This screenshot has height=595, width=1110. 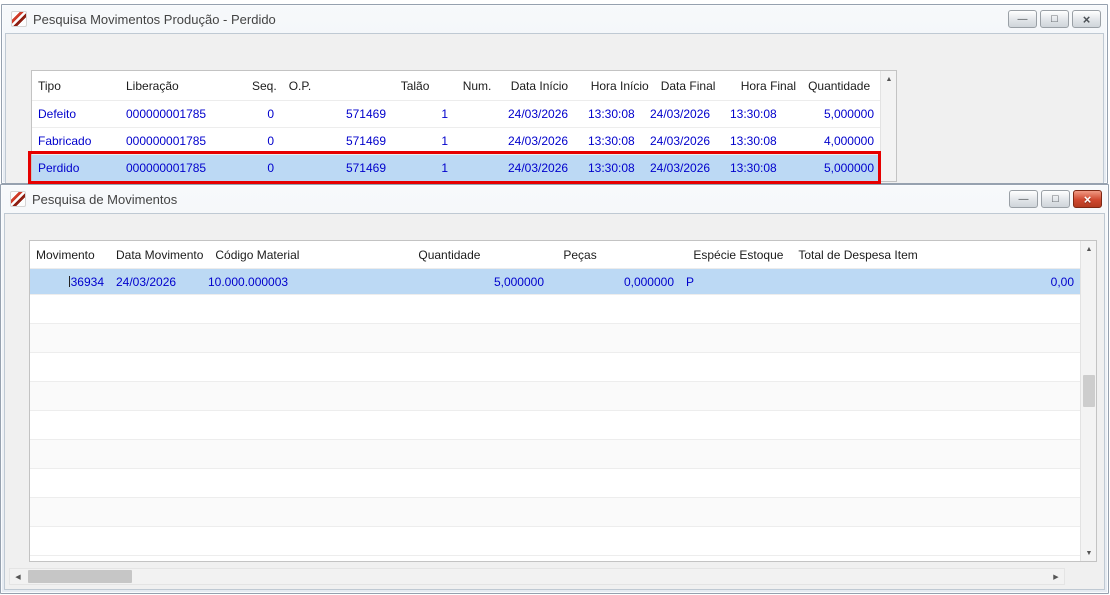 I want to click on column-header: Data Final, so click(x=695, y=86).